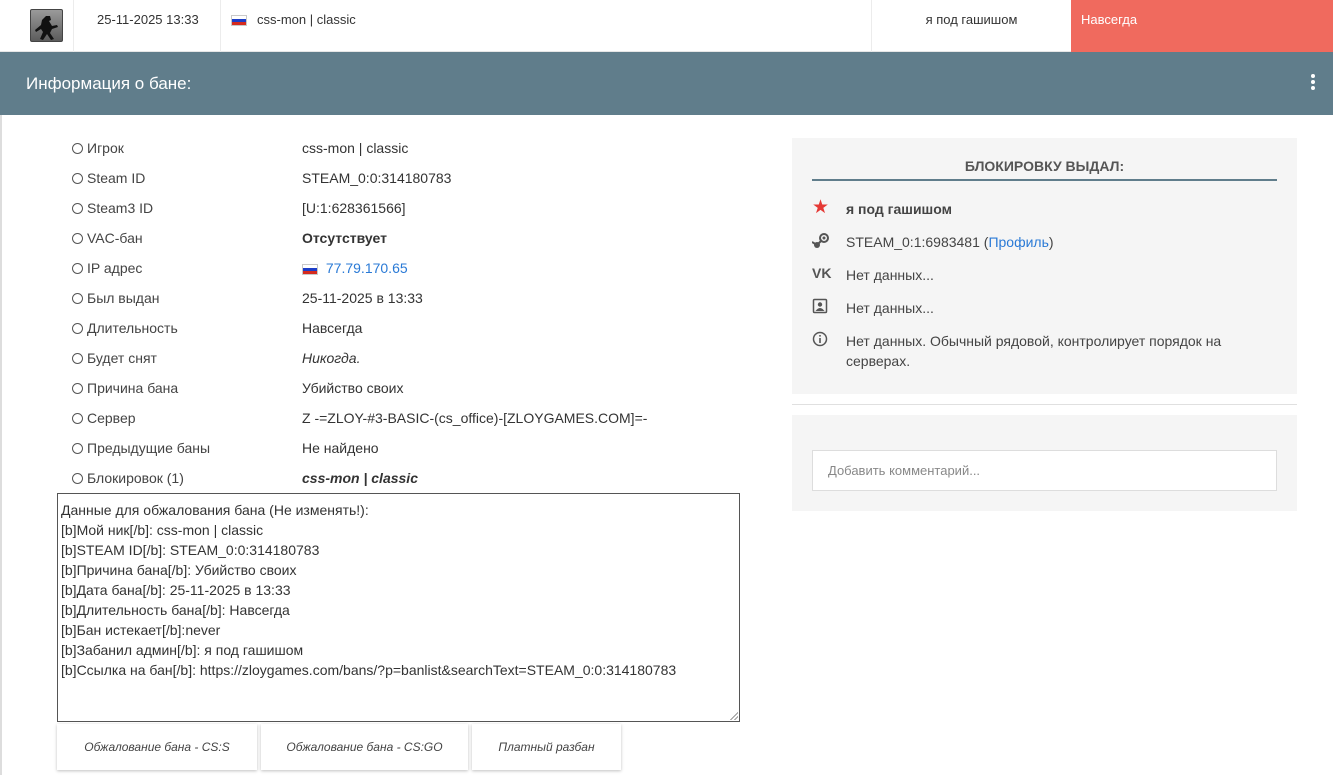  Describe the element at coordinates (412, 328) in the screenshot. I see `detail-row-length: Длительность Навсегда` at that location.